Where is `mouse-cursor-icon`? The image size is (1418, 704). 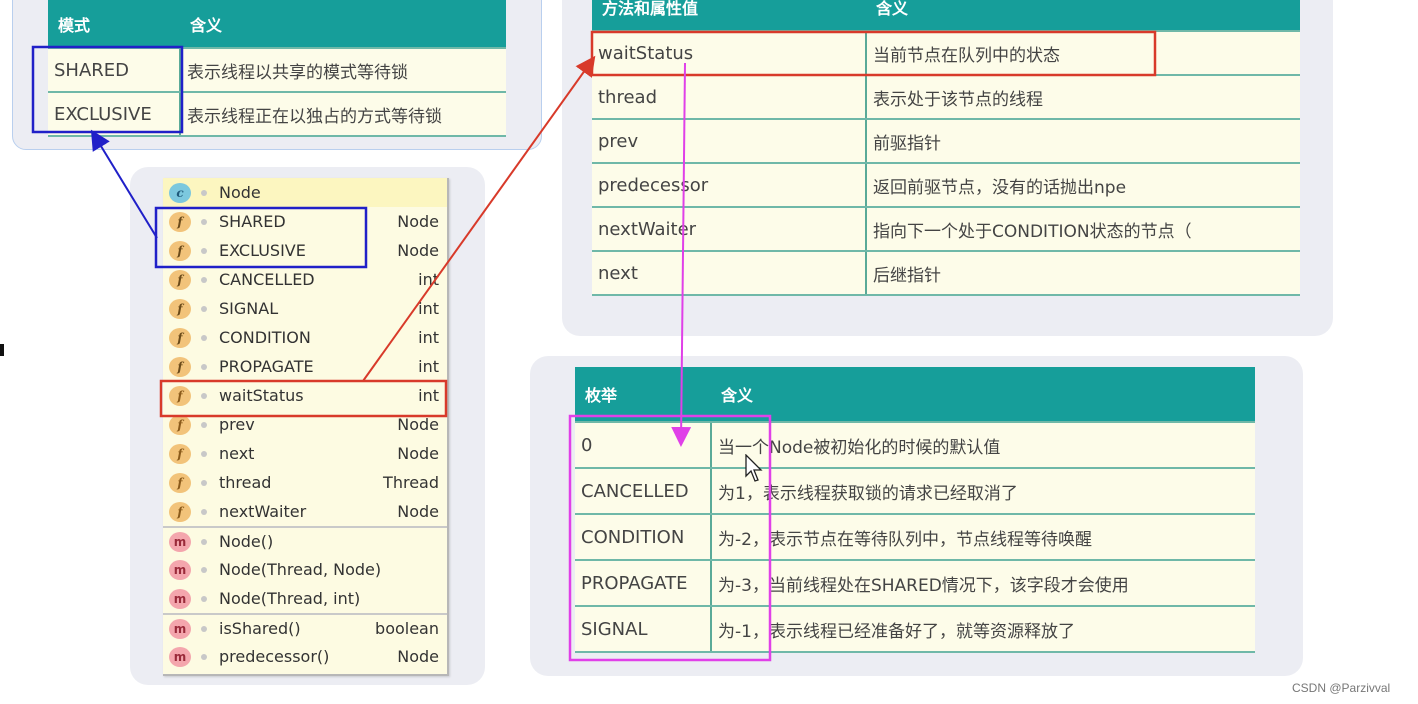
mouse-cursor-icon is located at coordinates (754, 468).